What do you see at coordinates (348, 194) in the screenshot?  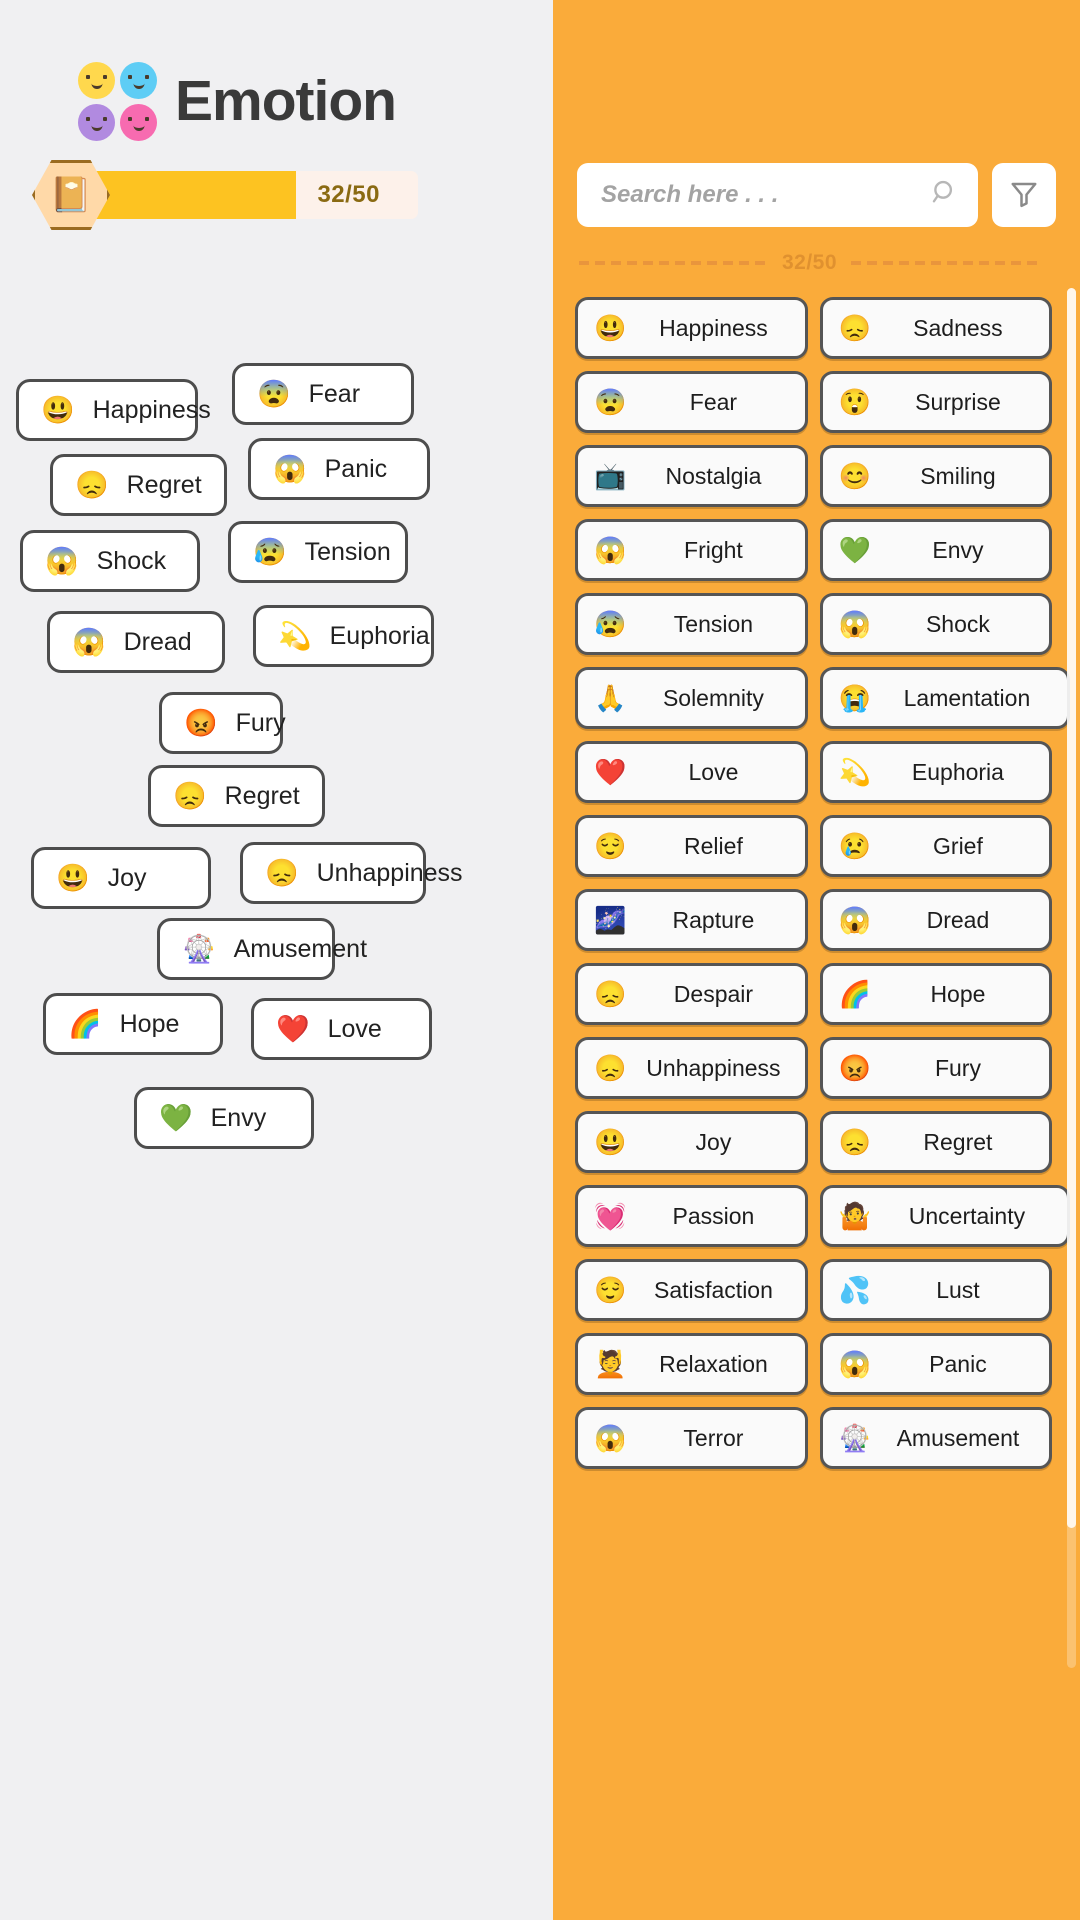 I see `progress-label: 32/50` at bounding box center [348, 194].